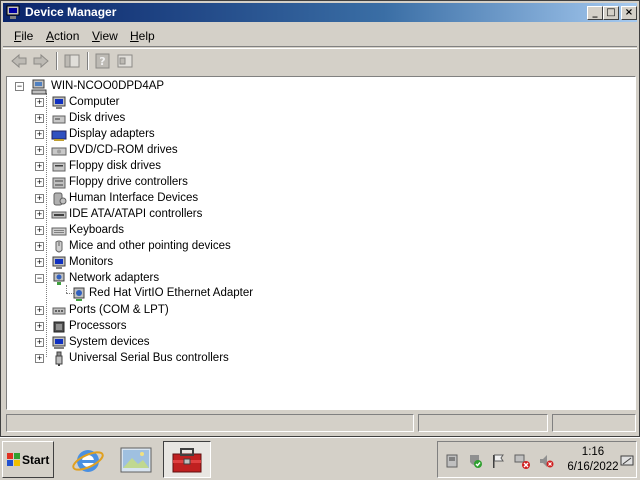 This screenshot has width=640, height=480. I want to click on tree-category: + Human Interface Devices, so click(163, 199).